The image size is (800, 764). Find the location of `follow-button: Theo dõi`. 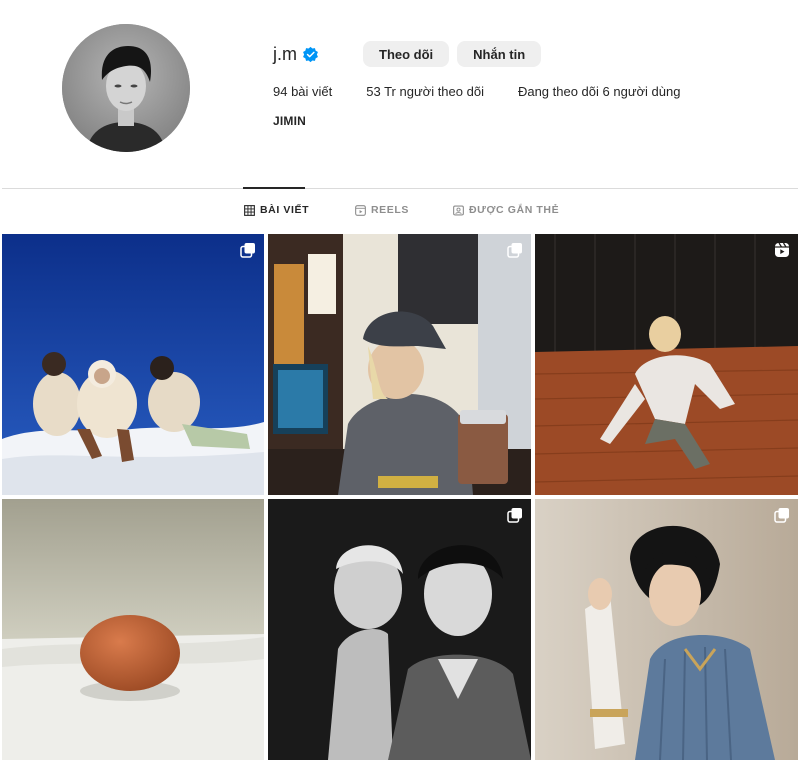

follow-button: Theo dõi is located at coordinates (406, 54).